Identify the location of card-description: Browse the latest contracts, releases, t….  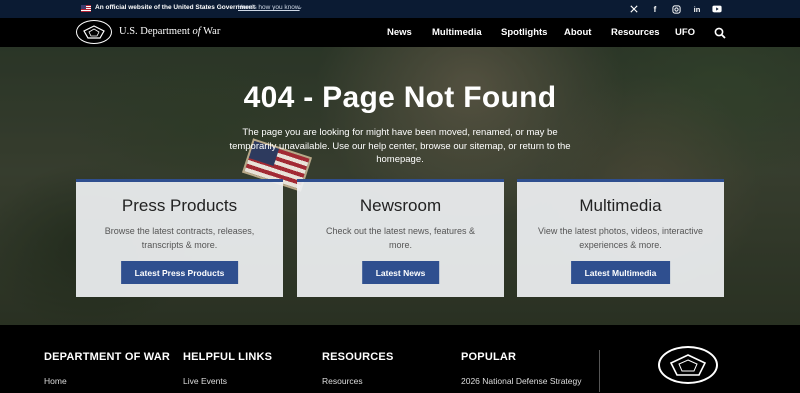
(179, 238).